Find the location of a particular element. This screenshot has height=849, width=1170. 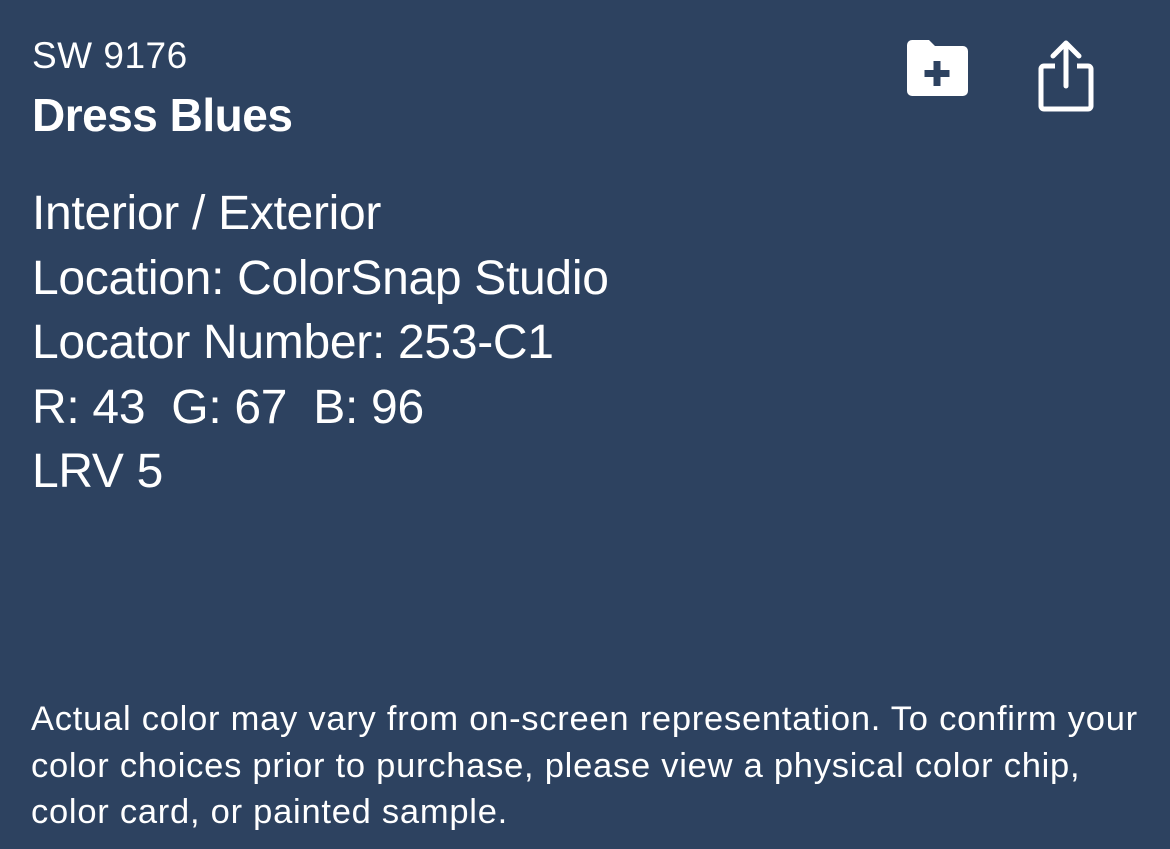

color-code: SW 9176 is located at coordinates (110, 55).